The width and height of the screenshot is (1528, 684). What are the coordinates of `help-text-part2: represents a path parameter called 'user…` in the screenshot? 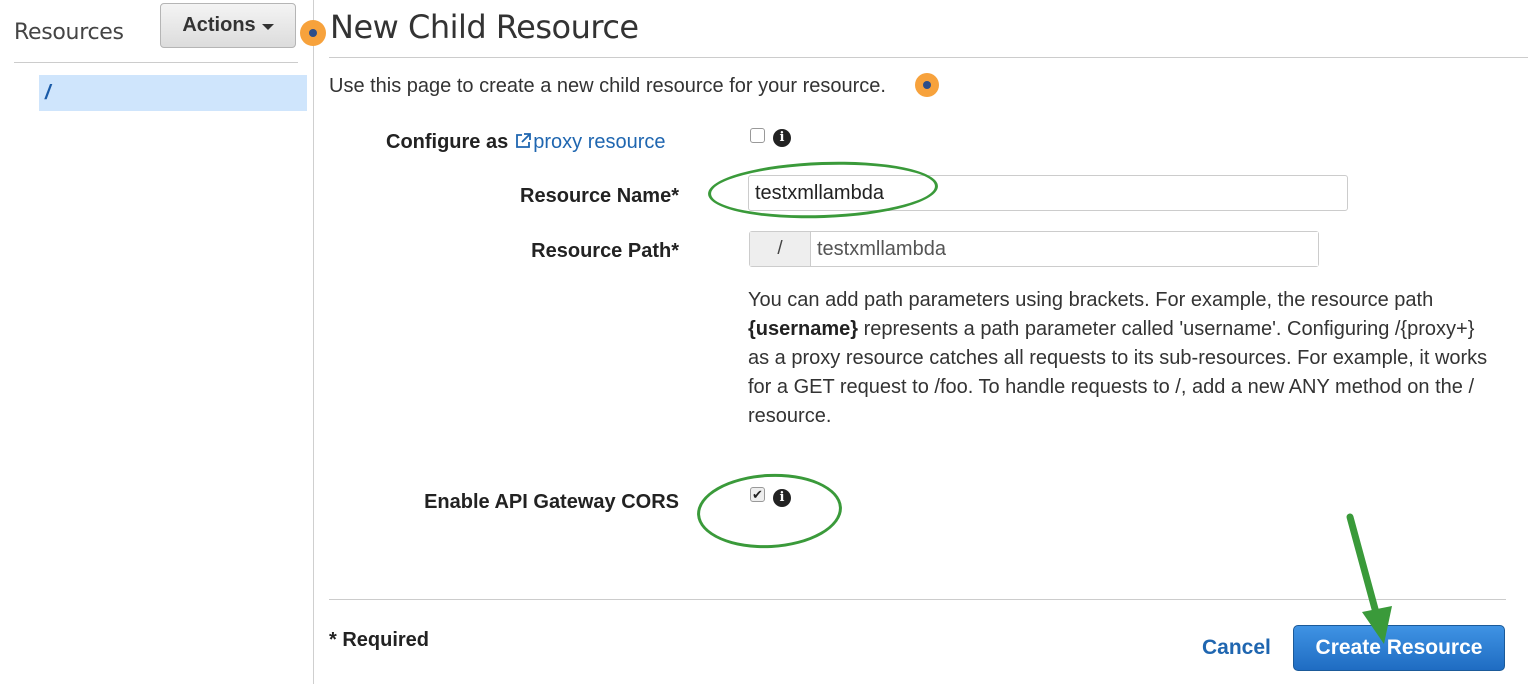 It's located at (1118, 372).